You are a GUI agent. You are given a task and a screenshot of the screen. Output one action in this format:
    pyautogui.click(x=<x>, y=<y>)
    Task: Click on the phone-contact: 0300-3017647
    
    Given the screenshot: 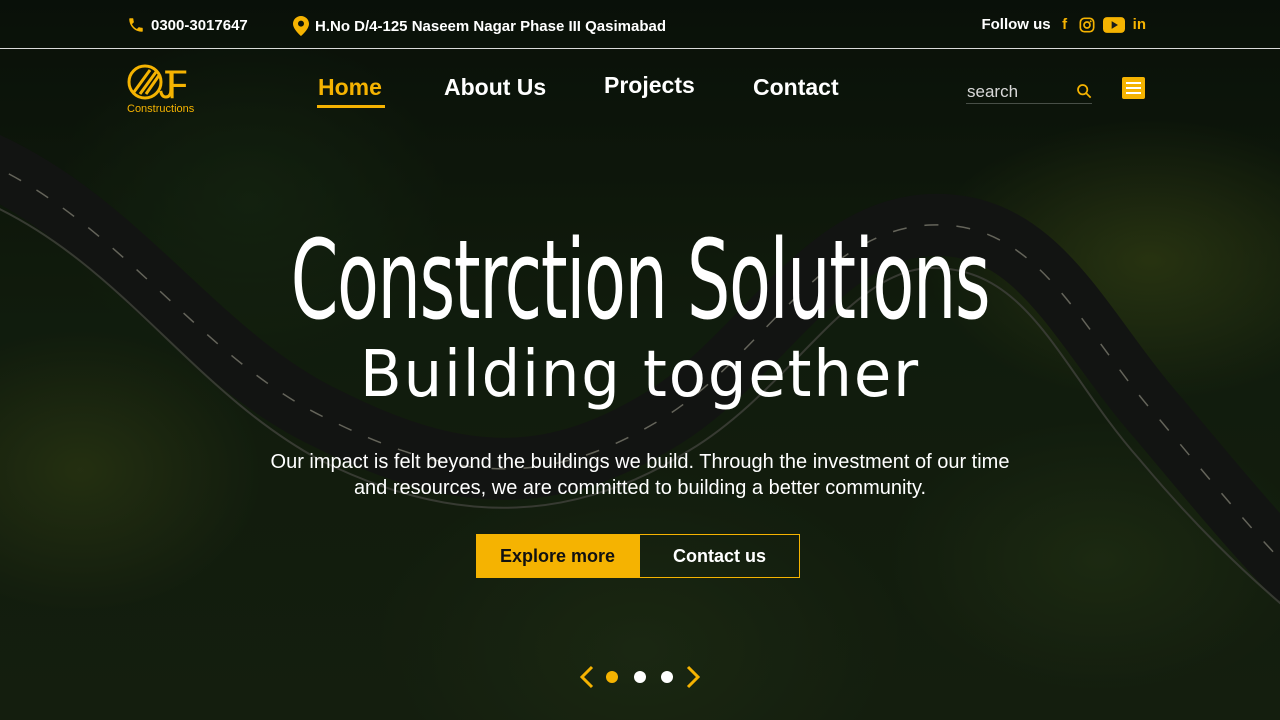 What is the action you would take?
    pyautogui.click(x=187, y=25)
    